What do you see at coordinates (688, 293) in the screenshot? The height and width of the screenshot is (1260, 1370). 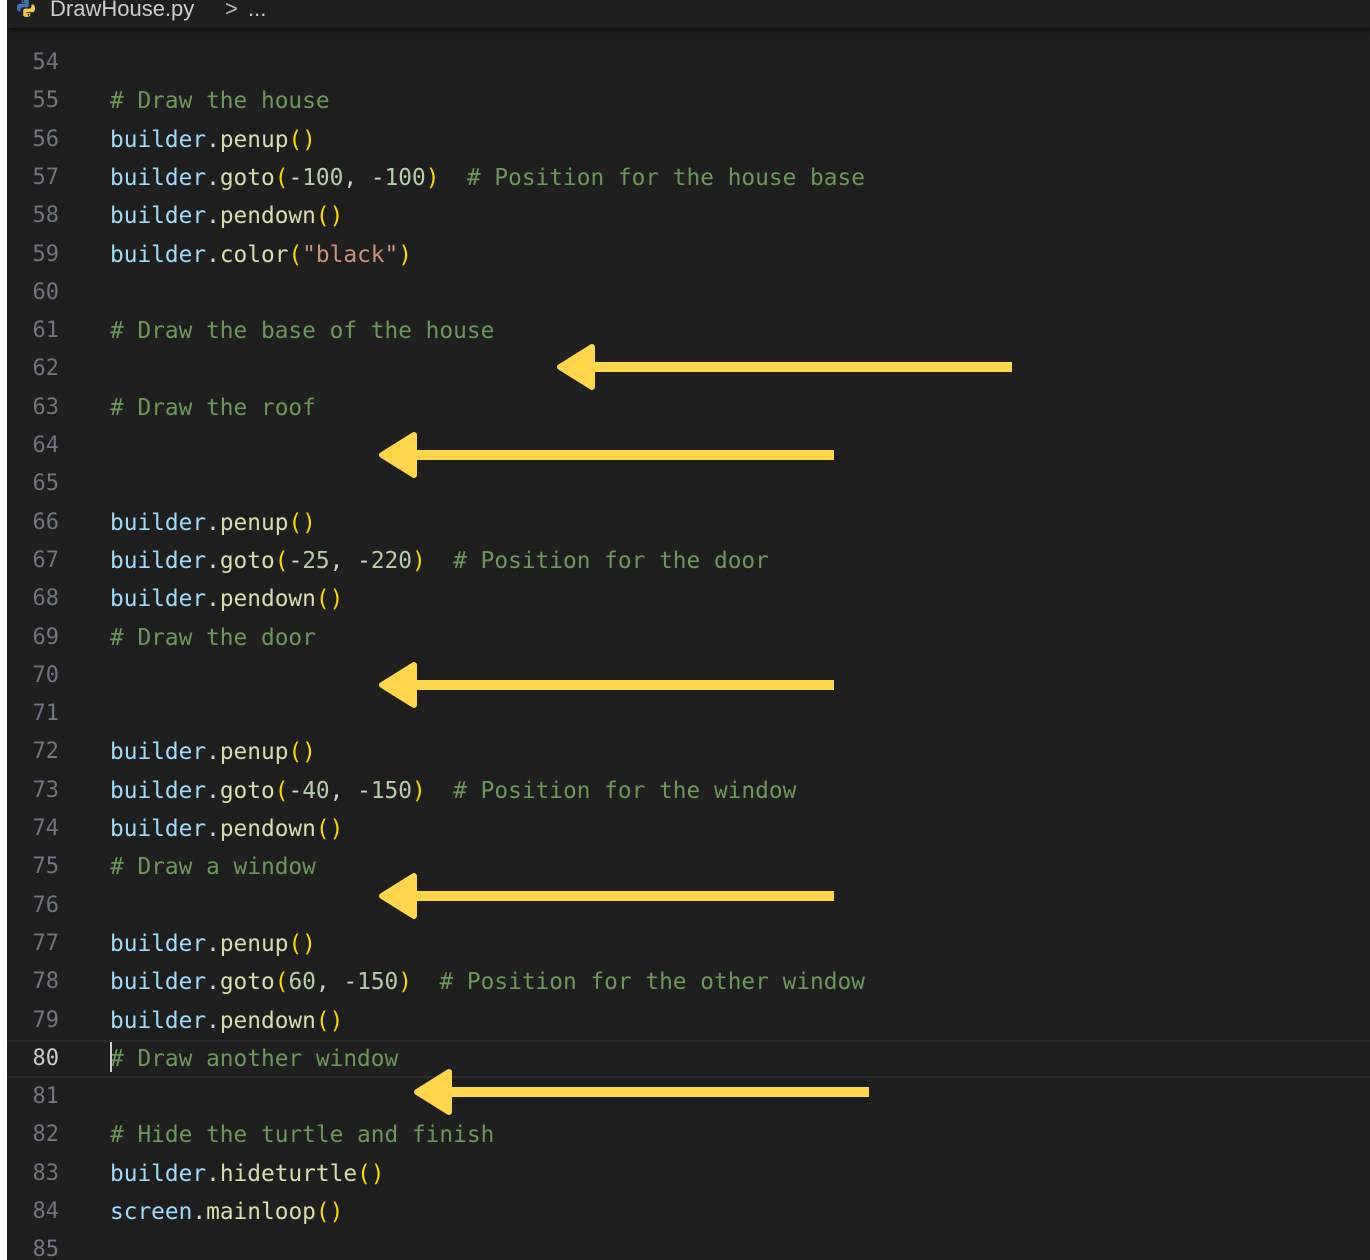 I see `code-line: 60` at bounding box center [688, 293].